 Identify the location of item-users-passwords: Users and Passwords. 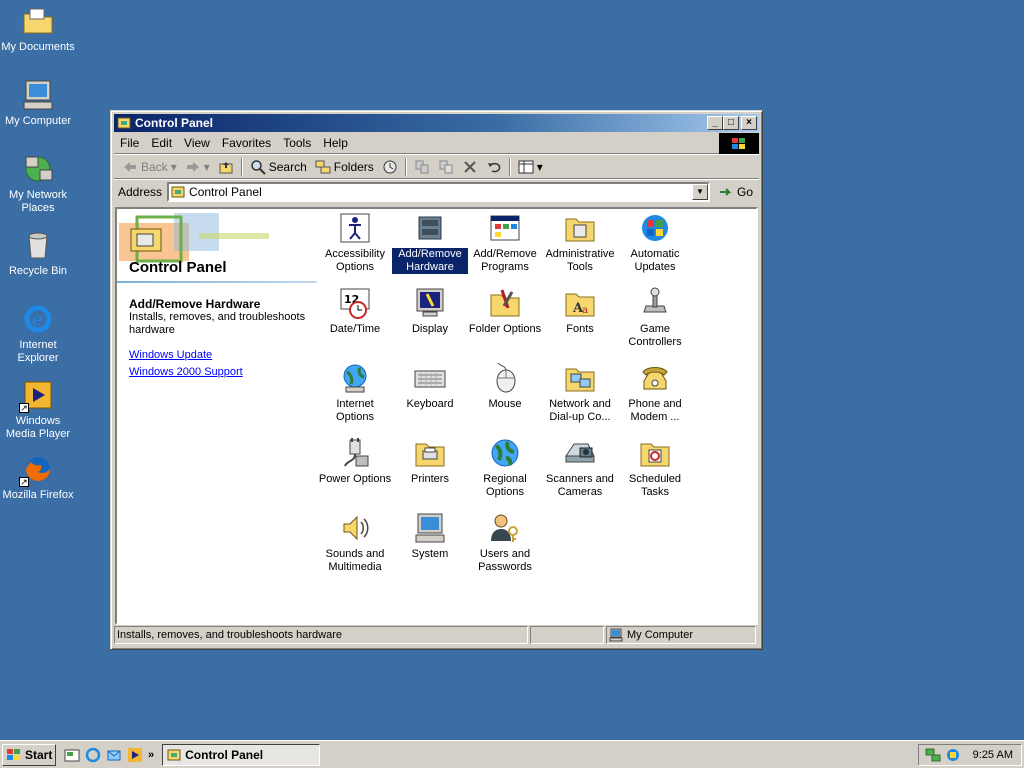
(505, 542).